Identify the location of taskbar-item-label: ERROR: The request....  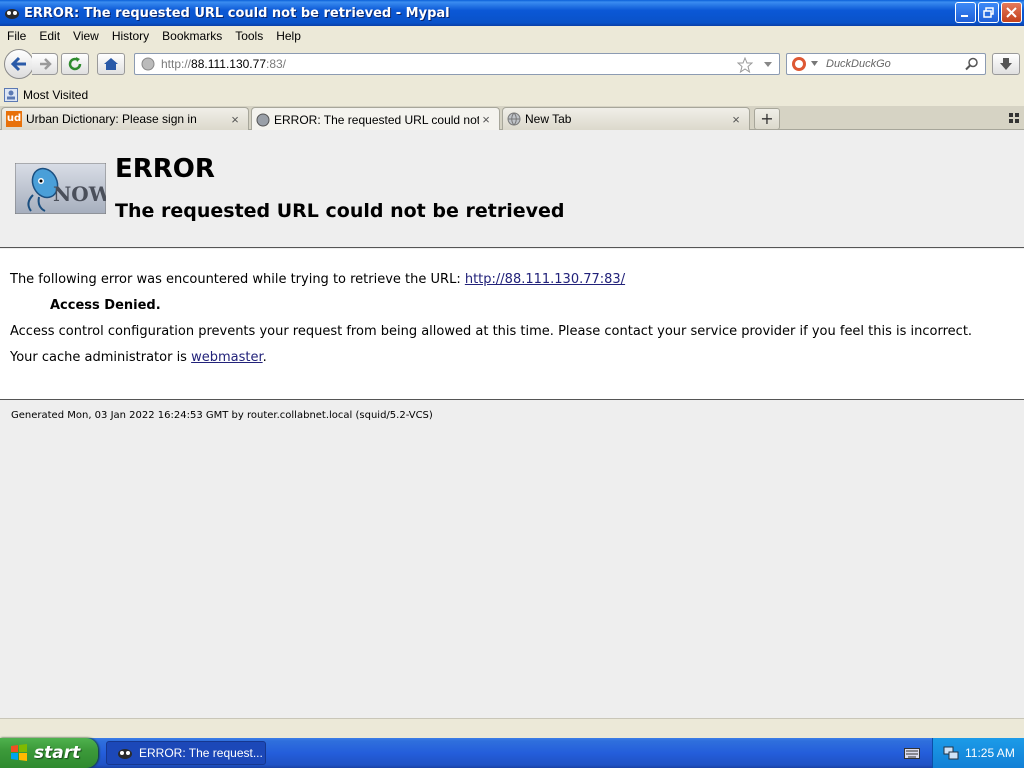
(201, 753).